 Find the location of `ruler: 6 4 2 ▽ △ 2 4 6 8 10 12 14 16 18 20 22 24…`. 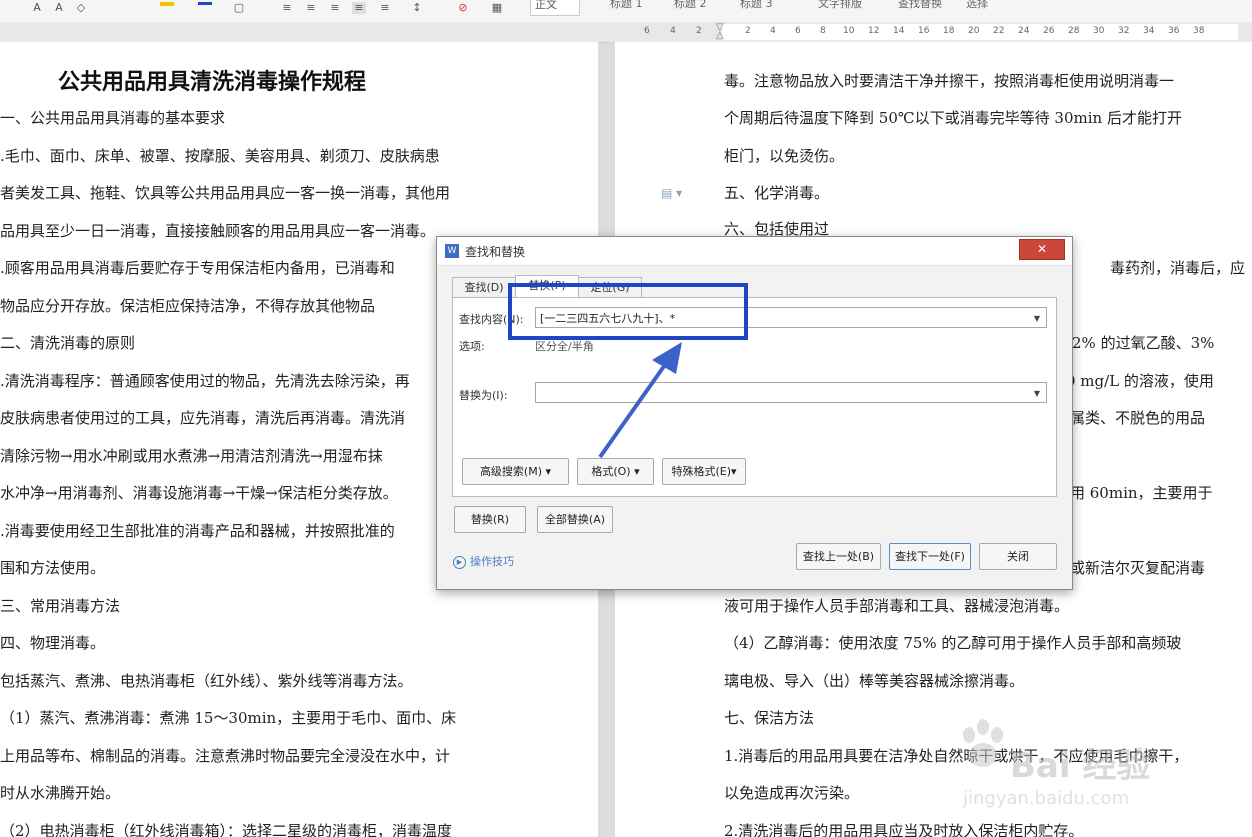

ruler: 6 4 2 ▽ △ 2 4 6 8 10 12 14 16 18 20 22 24… is located at coordinates (626, 32).